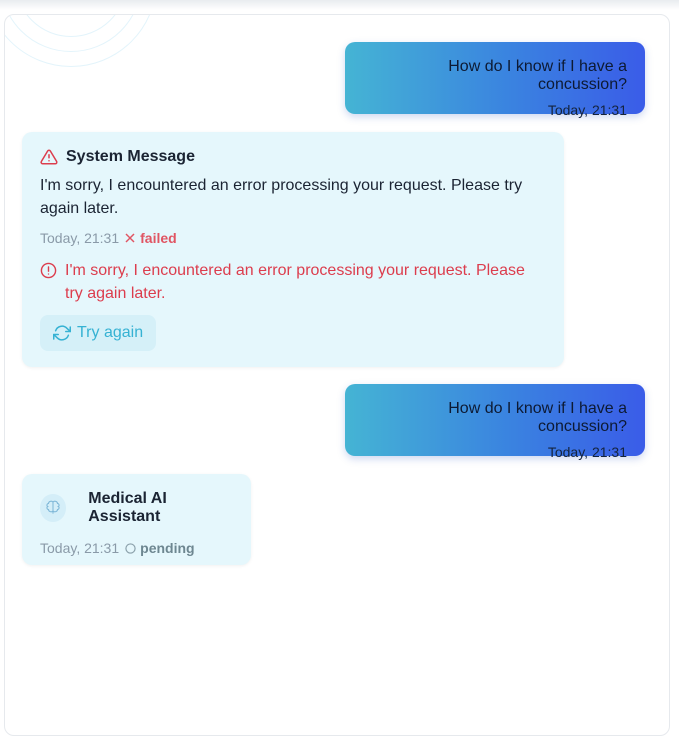 The width and height of the screenshot is (679, 736). Describe the element at coordinates (130, 548) in the screenshot. I see `circle-icon` at that location.